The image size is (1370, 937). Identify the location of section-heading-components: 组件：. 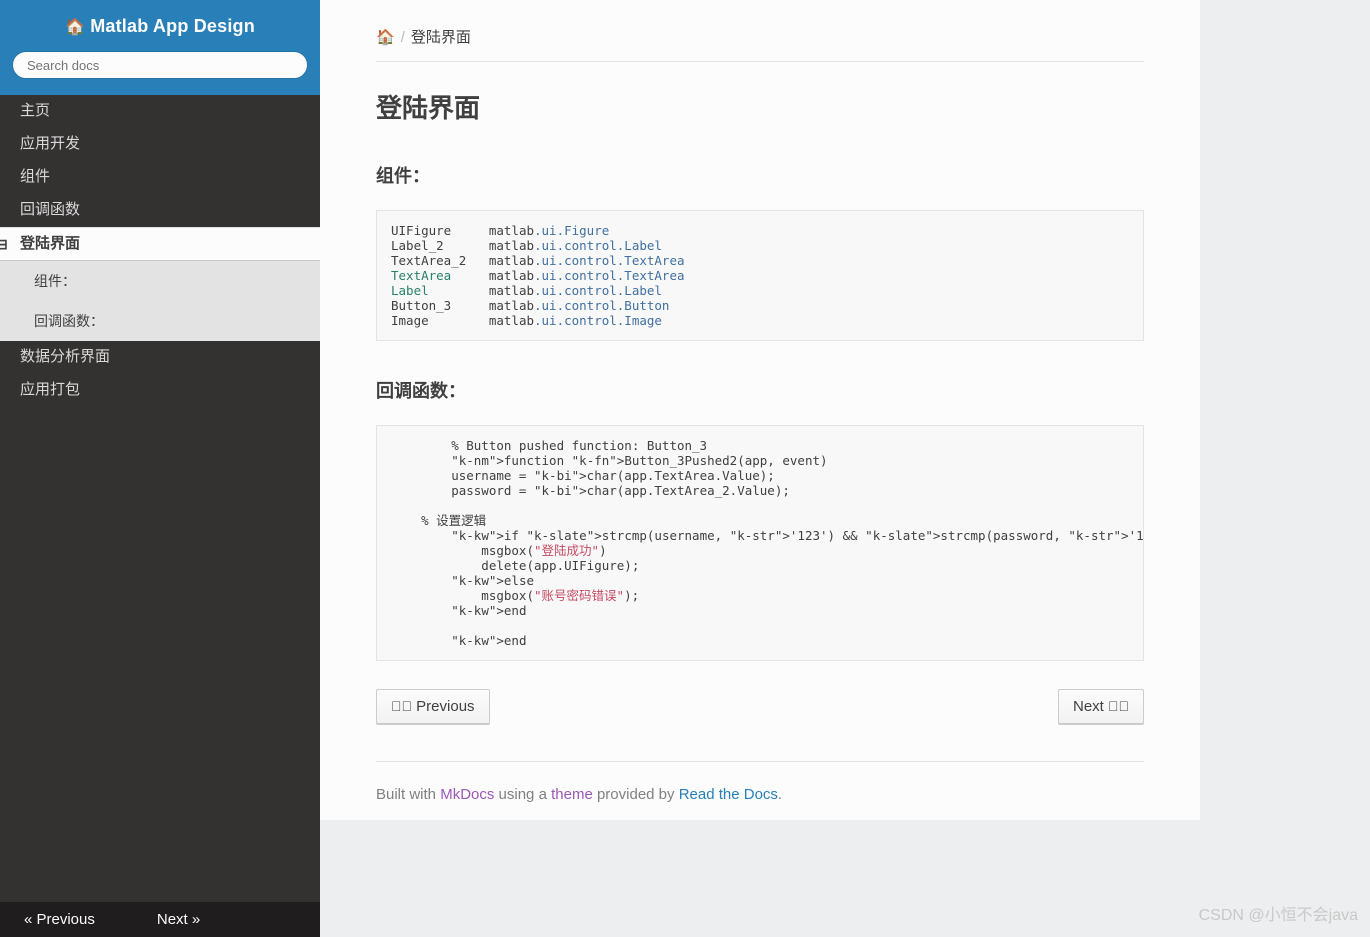
(403, 175).